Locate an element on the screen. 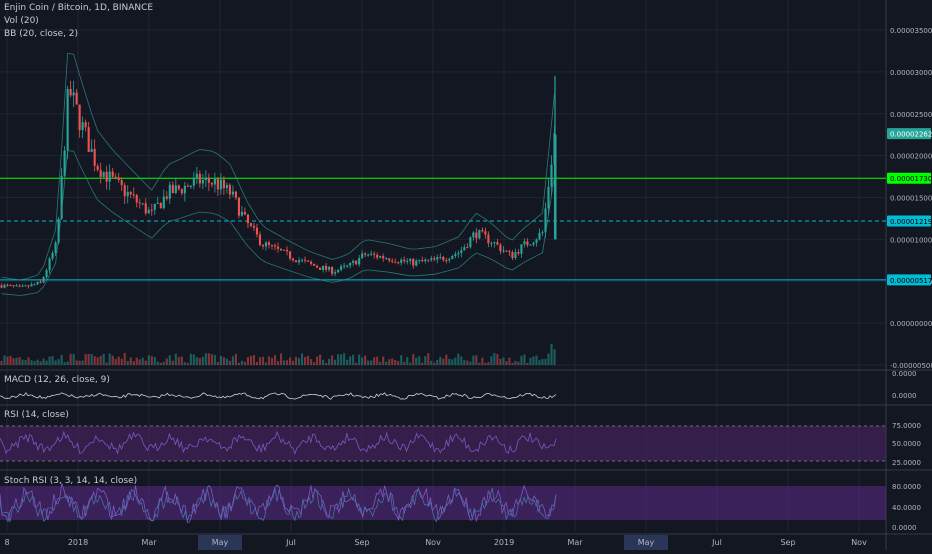 This screenshot has width=932, height=554. stoch-axis-label: 40.0000 is located at coordinates (906, 508).